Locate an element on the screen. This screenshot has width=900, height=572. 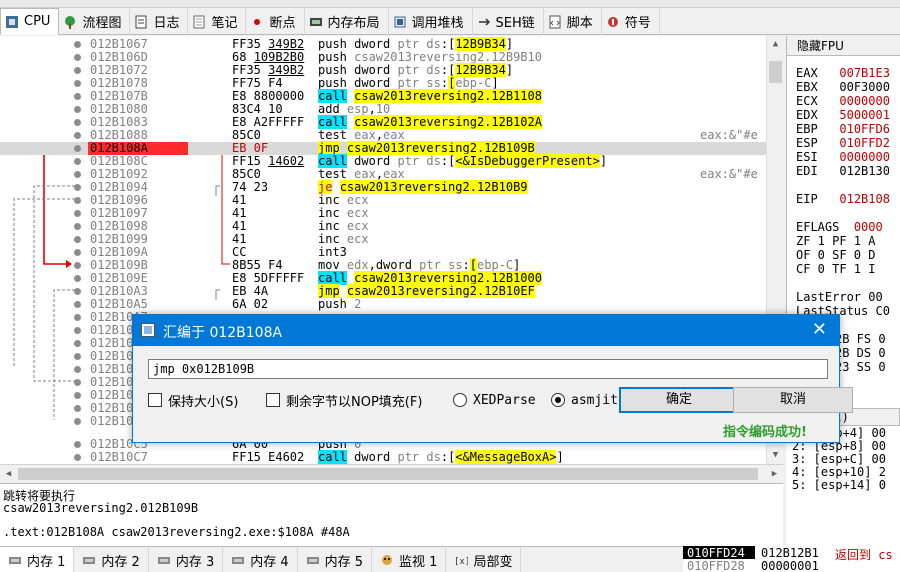
segment-row: 2B DS 0 is located at coordinates (860, 353).